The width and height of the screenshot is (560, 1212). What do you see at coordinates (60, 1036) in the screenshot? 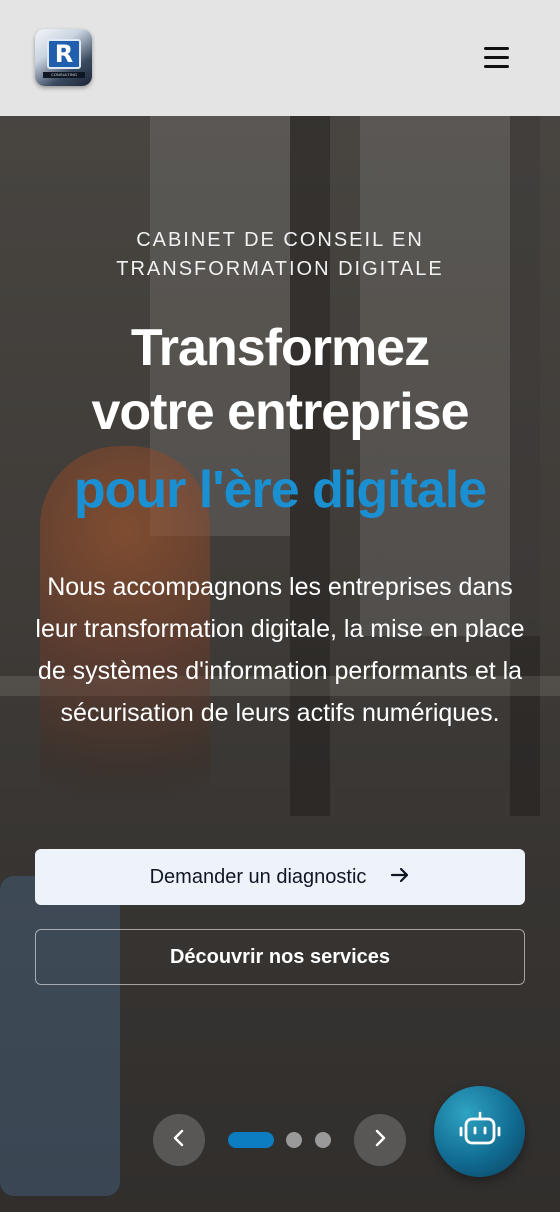
I see `background-chair` at bounding box center [60, 1036].